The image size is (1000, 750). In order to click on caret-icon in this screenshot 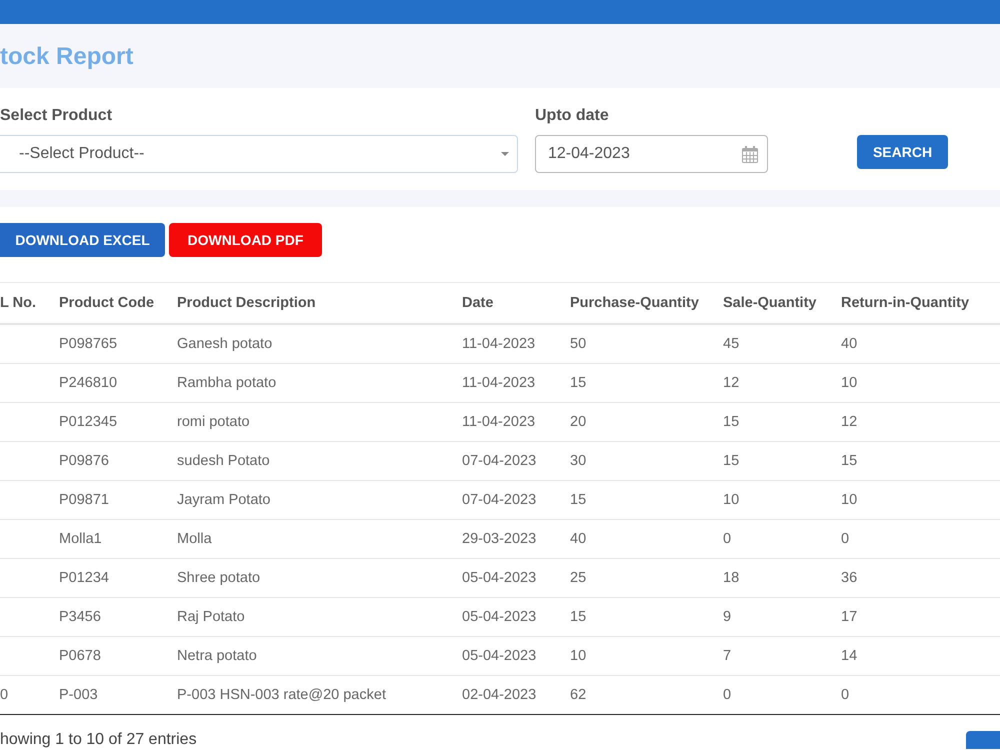, I will do `click(505, 154)`.